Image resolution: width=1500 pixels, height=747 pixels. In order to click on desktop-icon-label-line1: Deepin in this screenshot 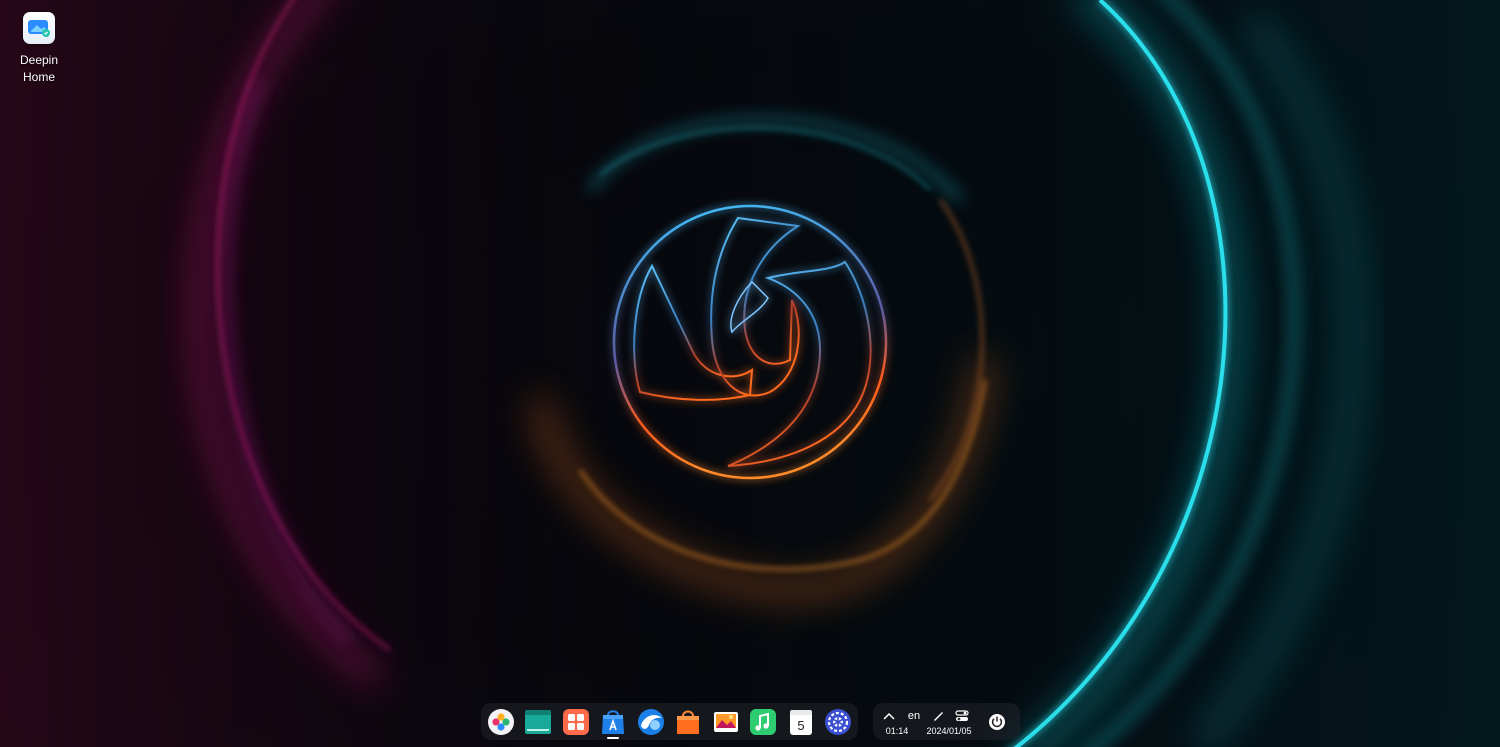, I will do `click(39, 60)`.